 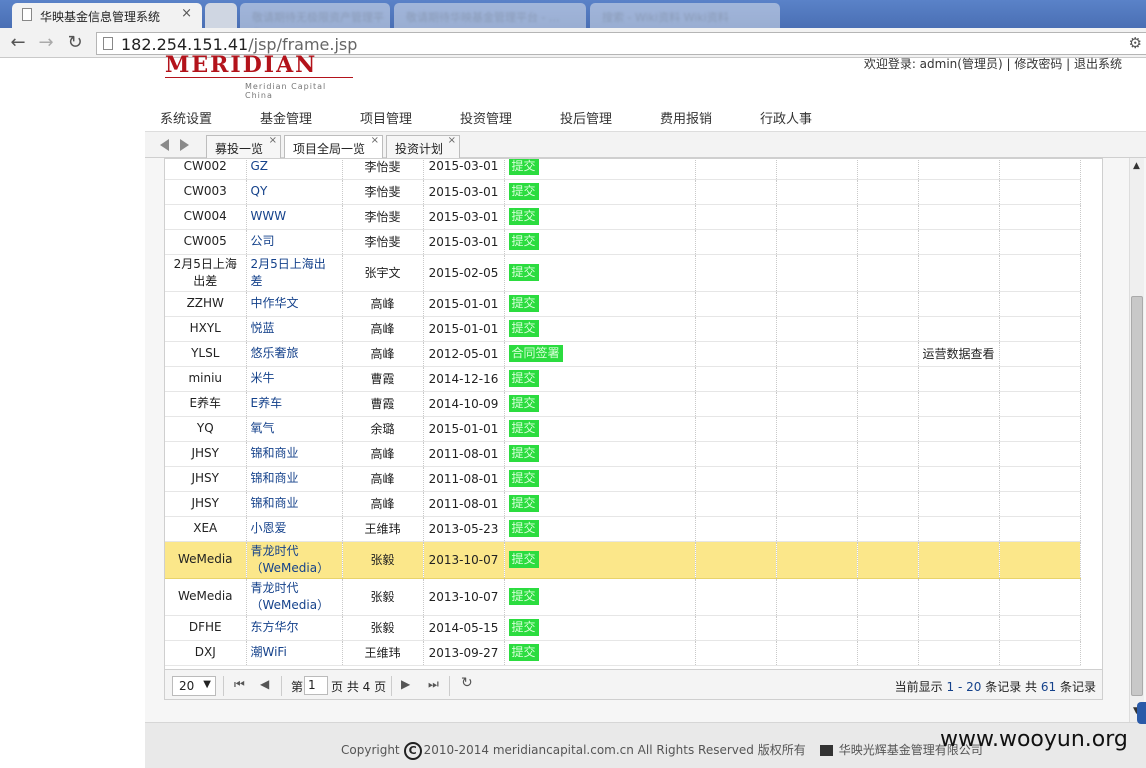 I want to click on nav-item-system: 系统设置, so click(x=186, y=117).